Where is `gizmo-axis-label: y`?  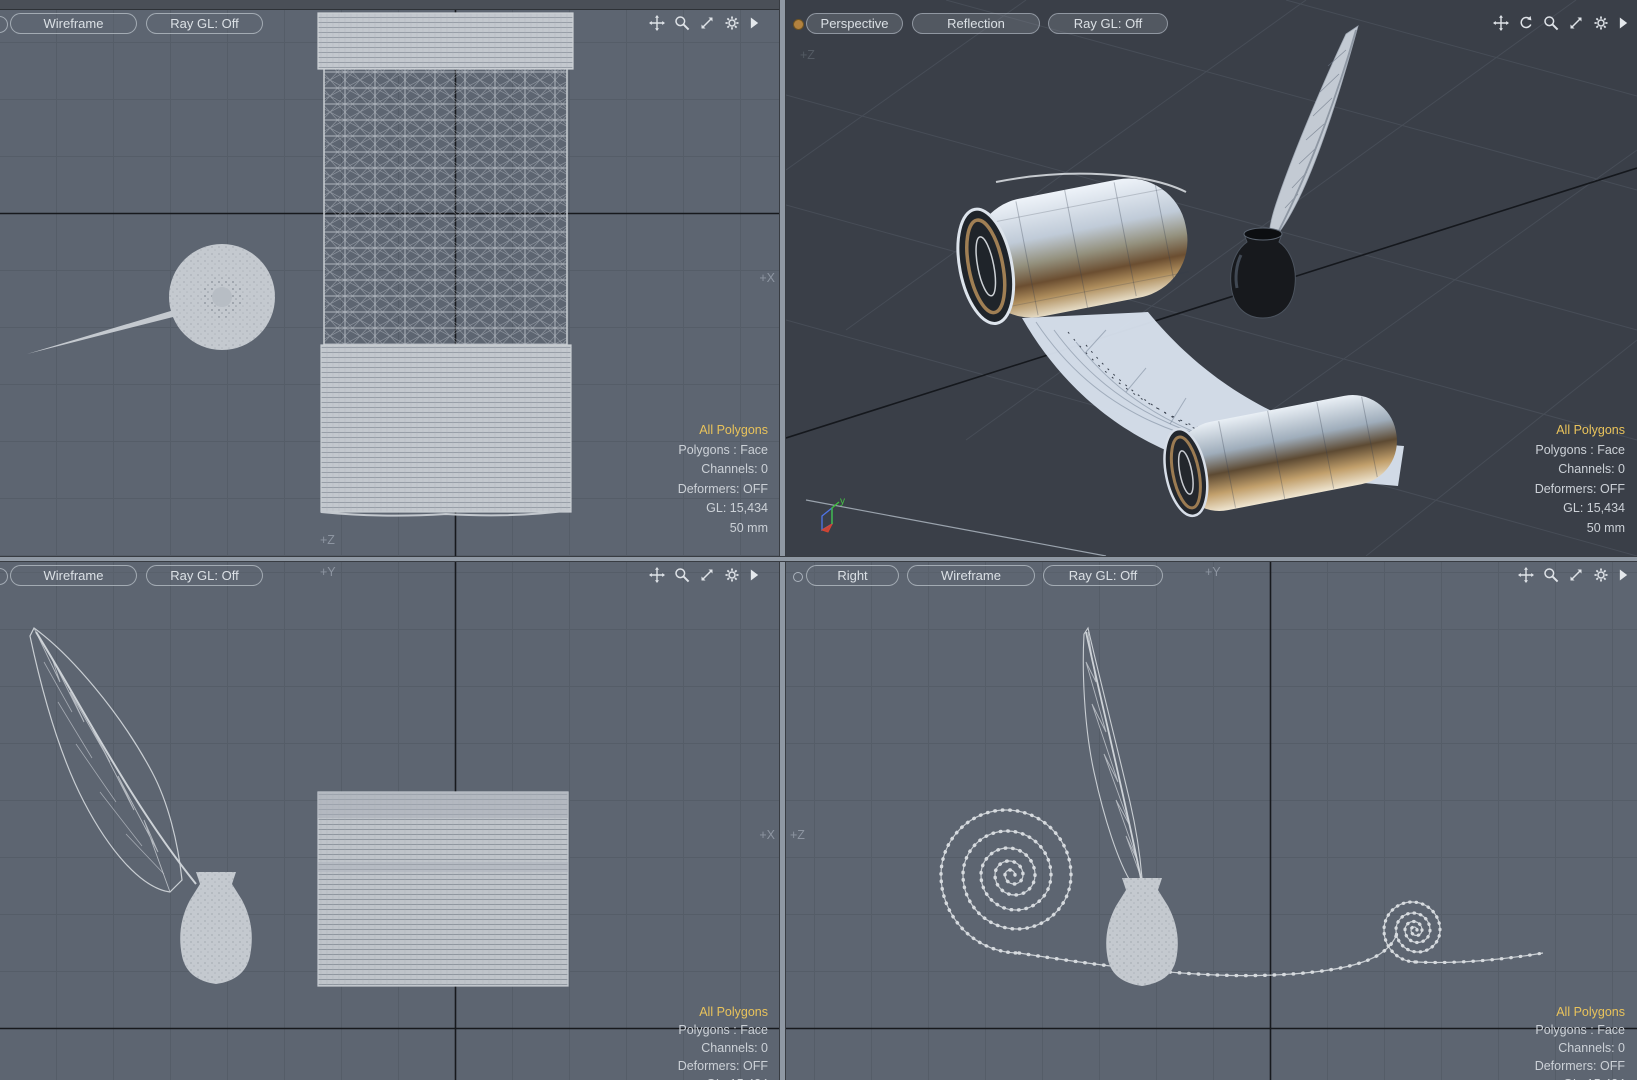
gizmo-axis-label: y is located at coordinates (842, 501).